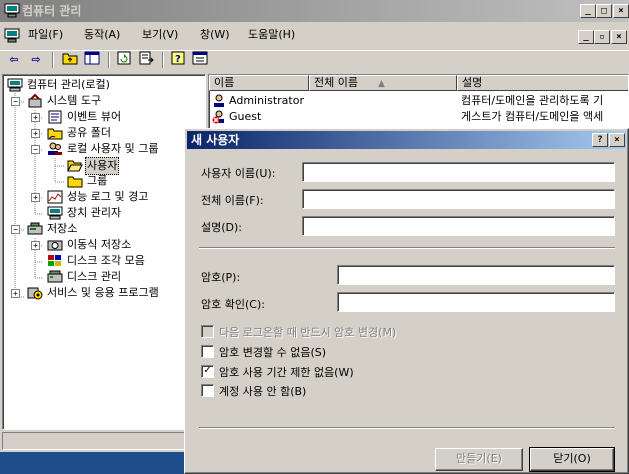 Image resolution: width=629 pixels, height=474 pixels. What do you see at coordinates (221, 227) in the screenshot?
I see `description-label: 설명(D):` at bounding box center [221, 227].